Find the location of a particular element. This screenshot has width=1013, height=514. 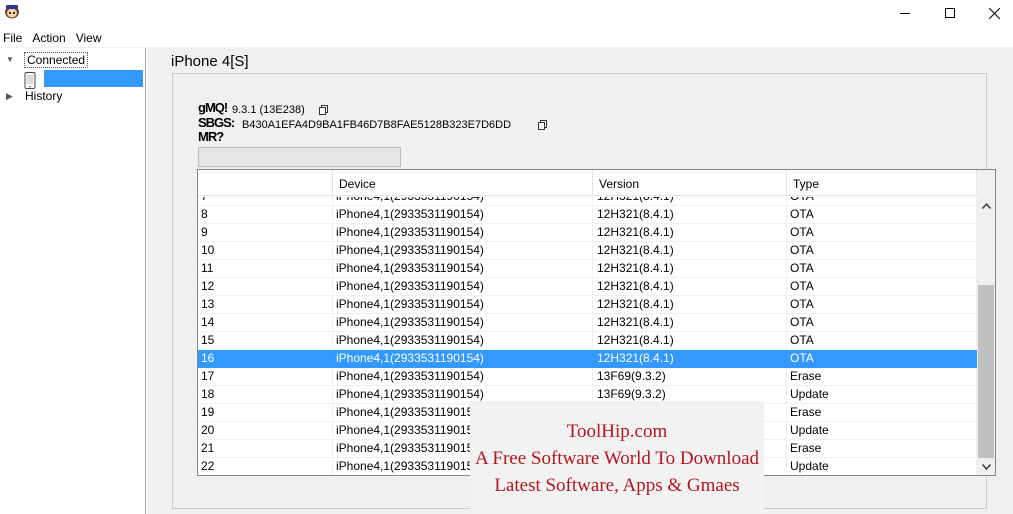

info-value-version: 9.3.1 (13E238) is located at coordinates (268, 110).